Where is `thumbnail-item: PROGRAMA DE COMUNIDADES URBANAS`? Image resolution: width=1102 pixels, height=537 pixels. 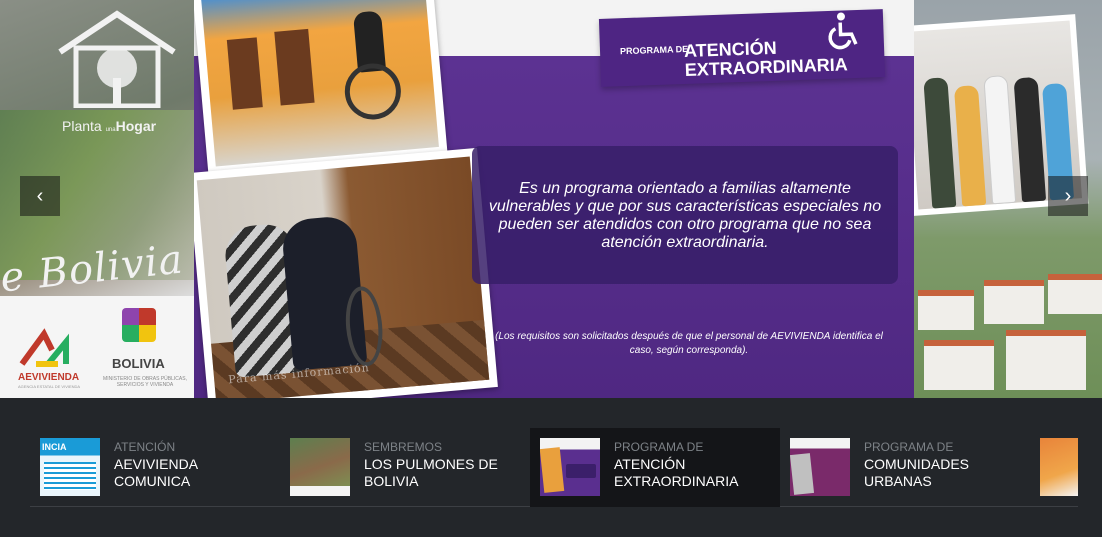 thumbnail-item: PROGRAMA DE COMUNIDADES URBANAS is located at coordinates (905, 467).